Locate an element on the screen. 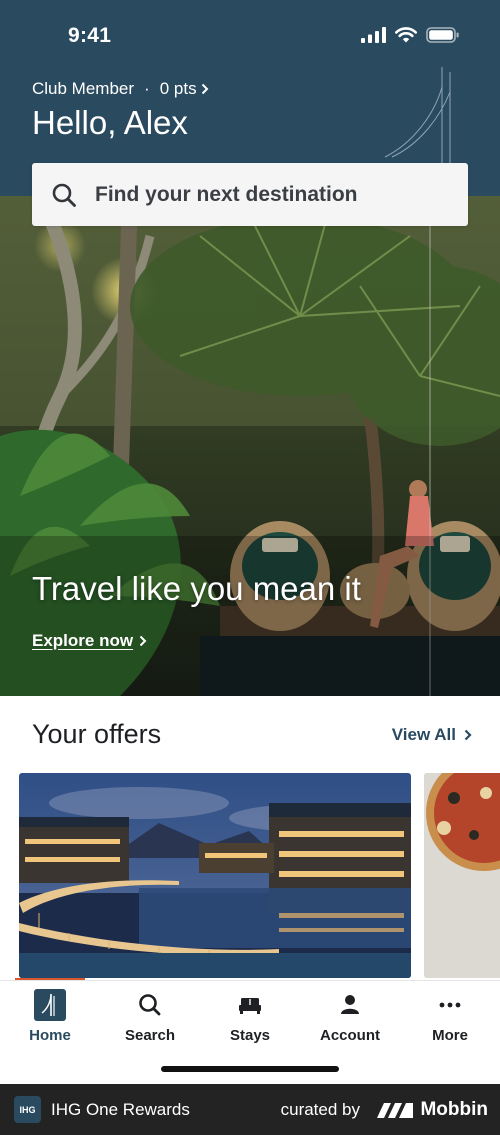  offer-resort-image is located at coordinates (215, 875).